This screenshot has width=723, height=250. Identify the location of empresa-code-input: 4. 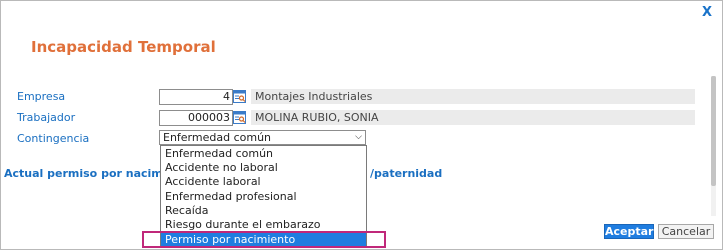
(196, 97).